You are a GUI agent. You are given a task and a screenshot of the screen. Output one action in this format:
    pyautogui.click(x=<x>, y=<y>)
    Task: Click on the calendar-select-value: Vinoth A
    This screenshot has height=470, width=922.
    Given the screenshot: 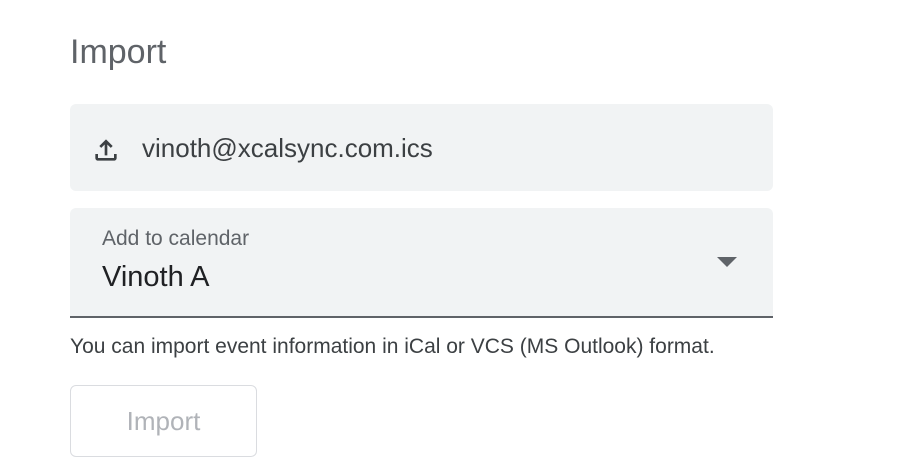 What is the action you would take?
    pyautogui.click(x=156, y=277)
    